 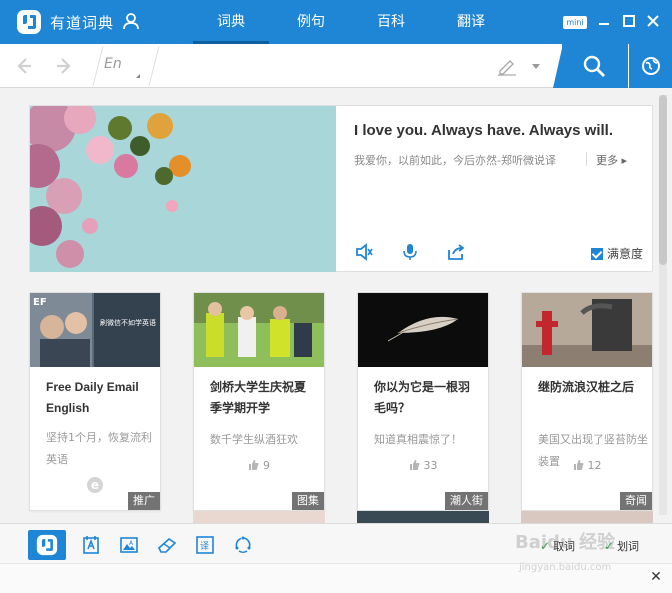 I want to click on card-tag: 图集, so click(x=308, y=501).